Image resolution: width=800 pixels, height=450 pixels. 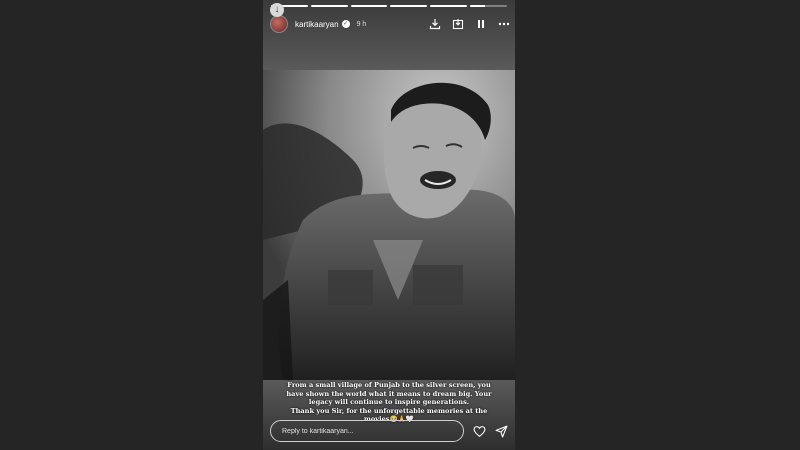 I want to click on more-icon, so click(x=503, y=24).